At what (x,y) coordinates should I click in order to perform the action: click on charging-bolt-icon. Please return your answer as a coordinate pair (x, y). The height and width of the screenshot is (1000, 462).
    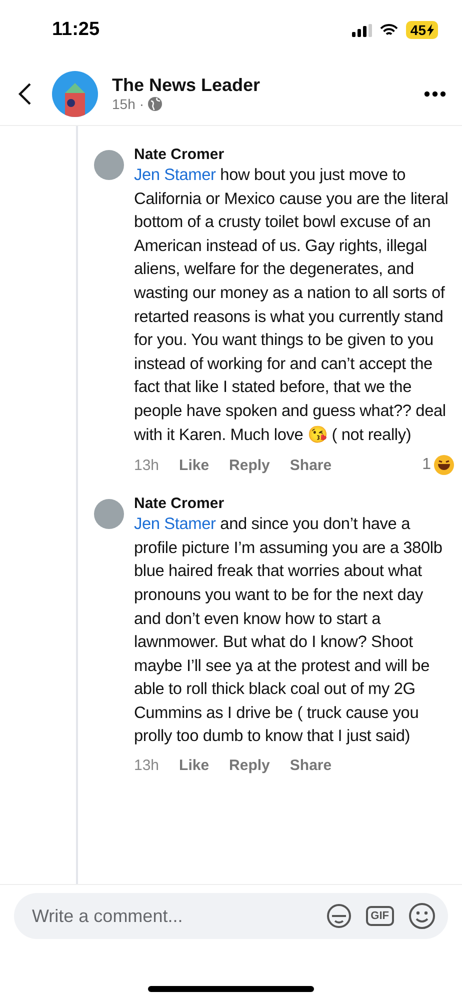
    Looking at the image, I should click on (430, 30).